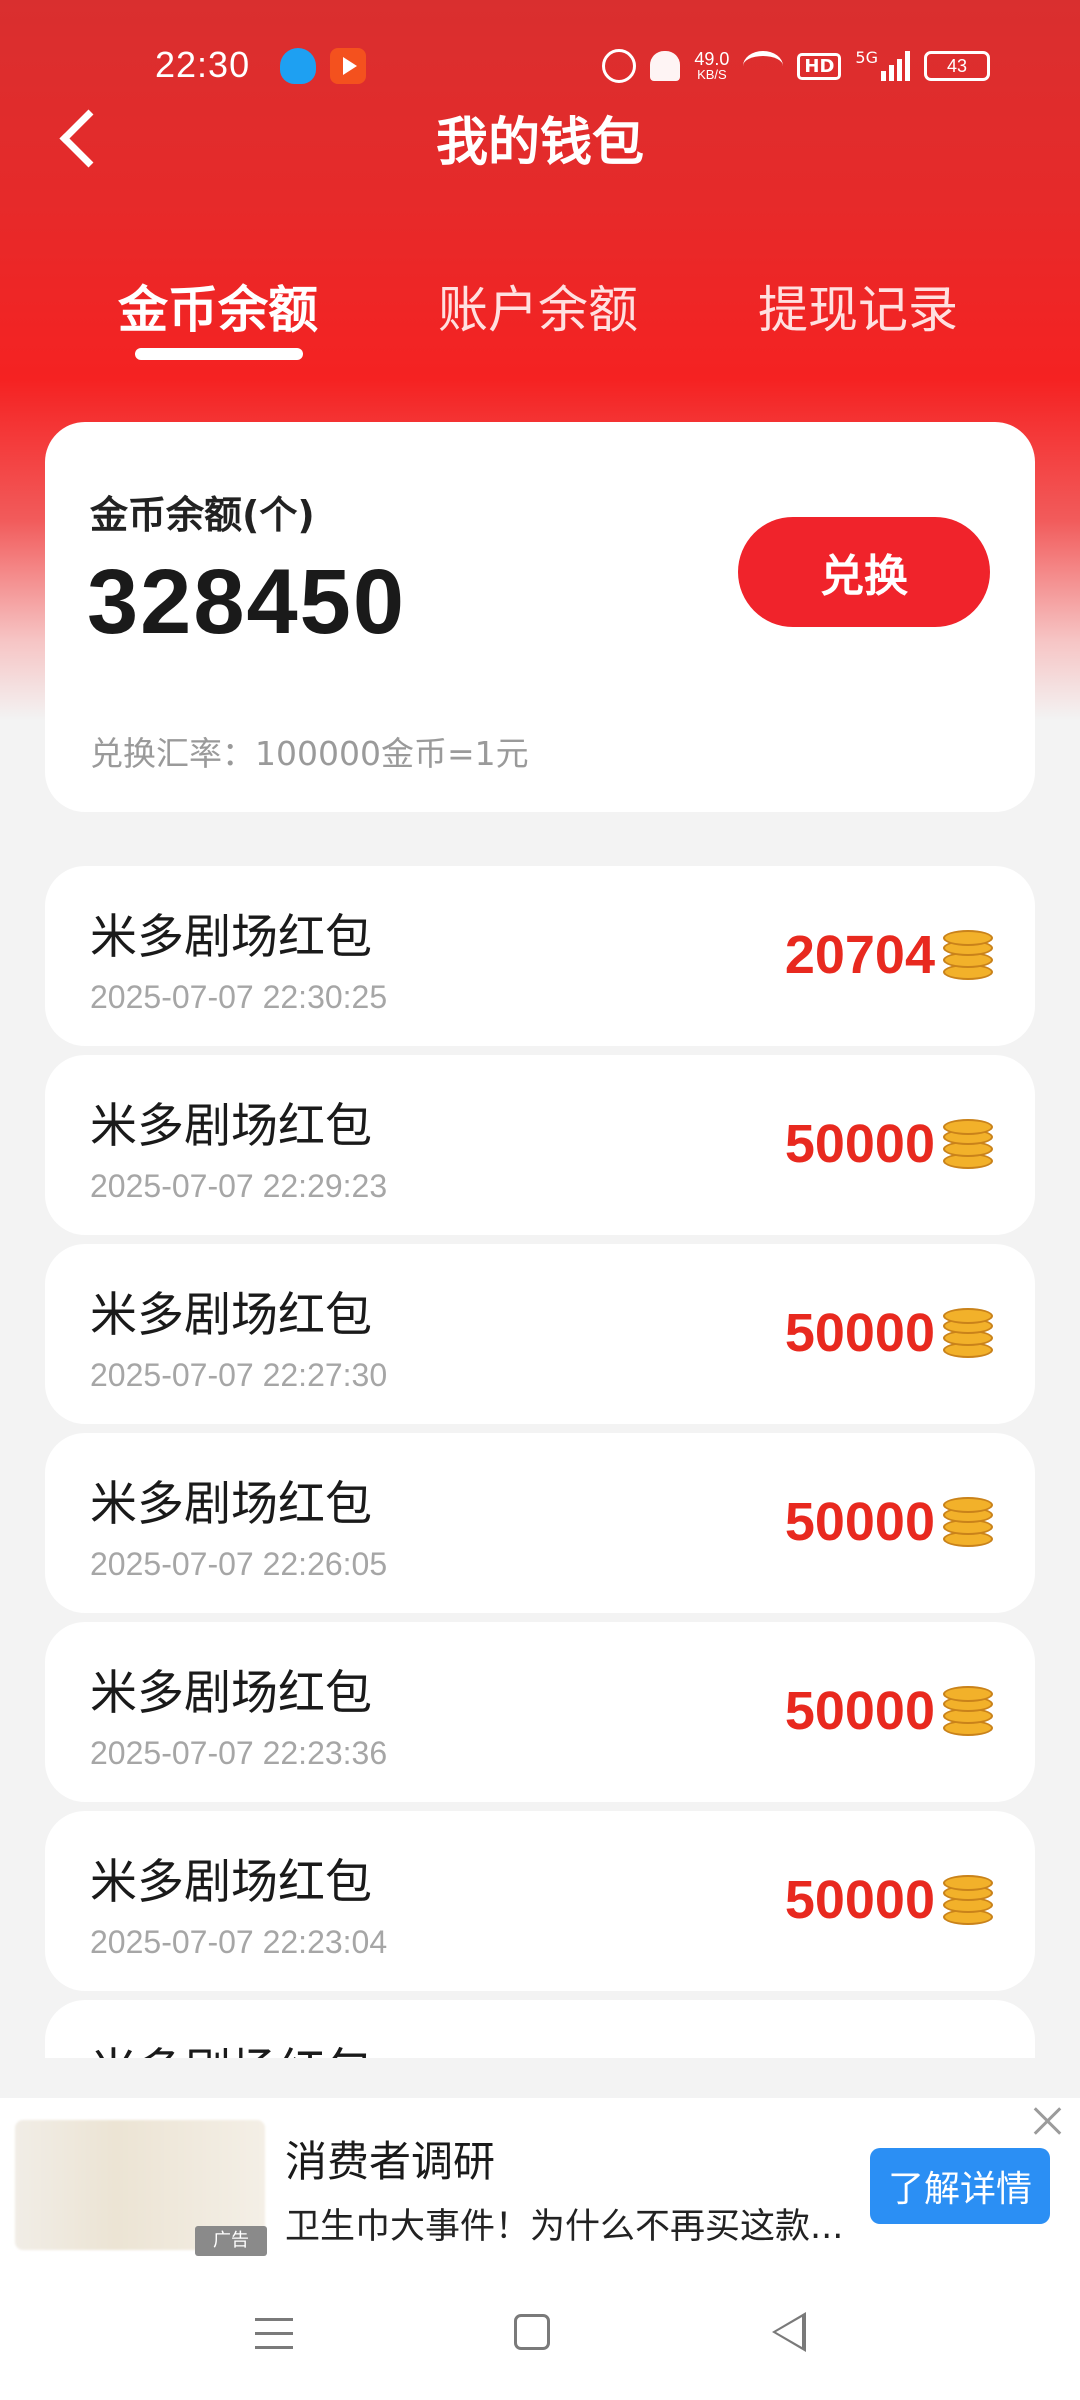 This screenshot has height=2400, width=1080. I want to click on mute-bell-icon, so click(665, 66).